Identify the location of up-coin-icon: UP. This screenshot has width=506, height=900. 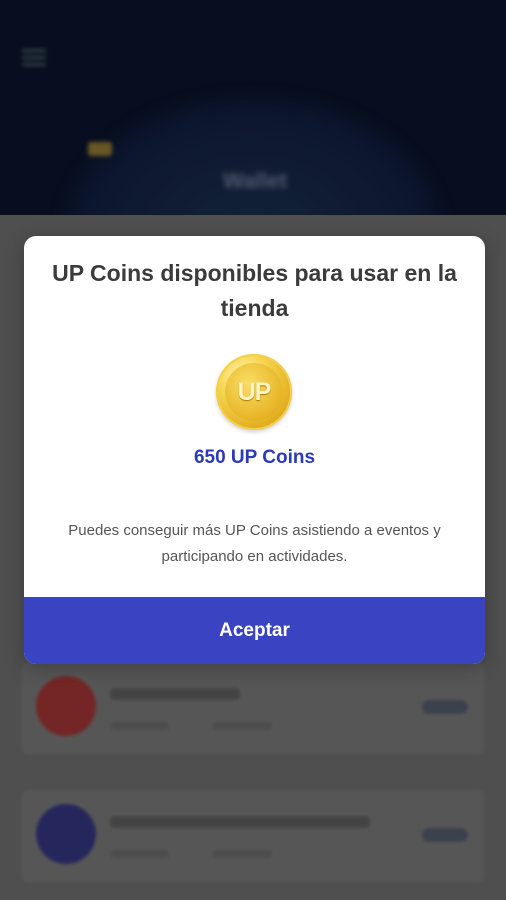
(254, 392).